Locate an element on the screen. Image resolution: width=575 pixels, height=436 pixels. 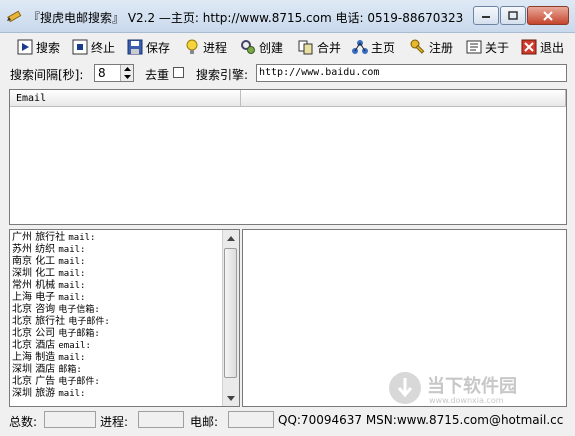
keyword-type: 公司 is located at coordinates (45, 333).